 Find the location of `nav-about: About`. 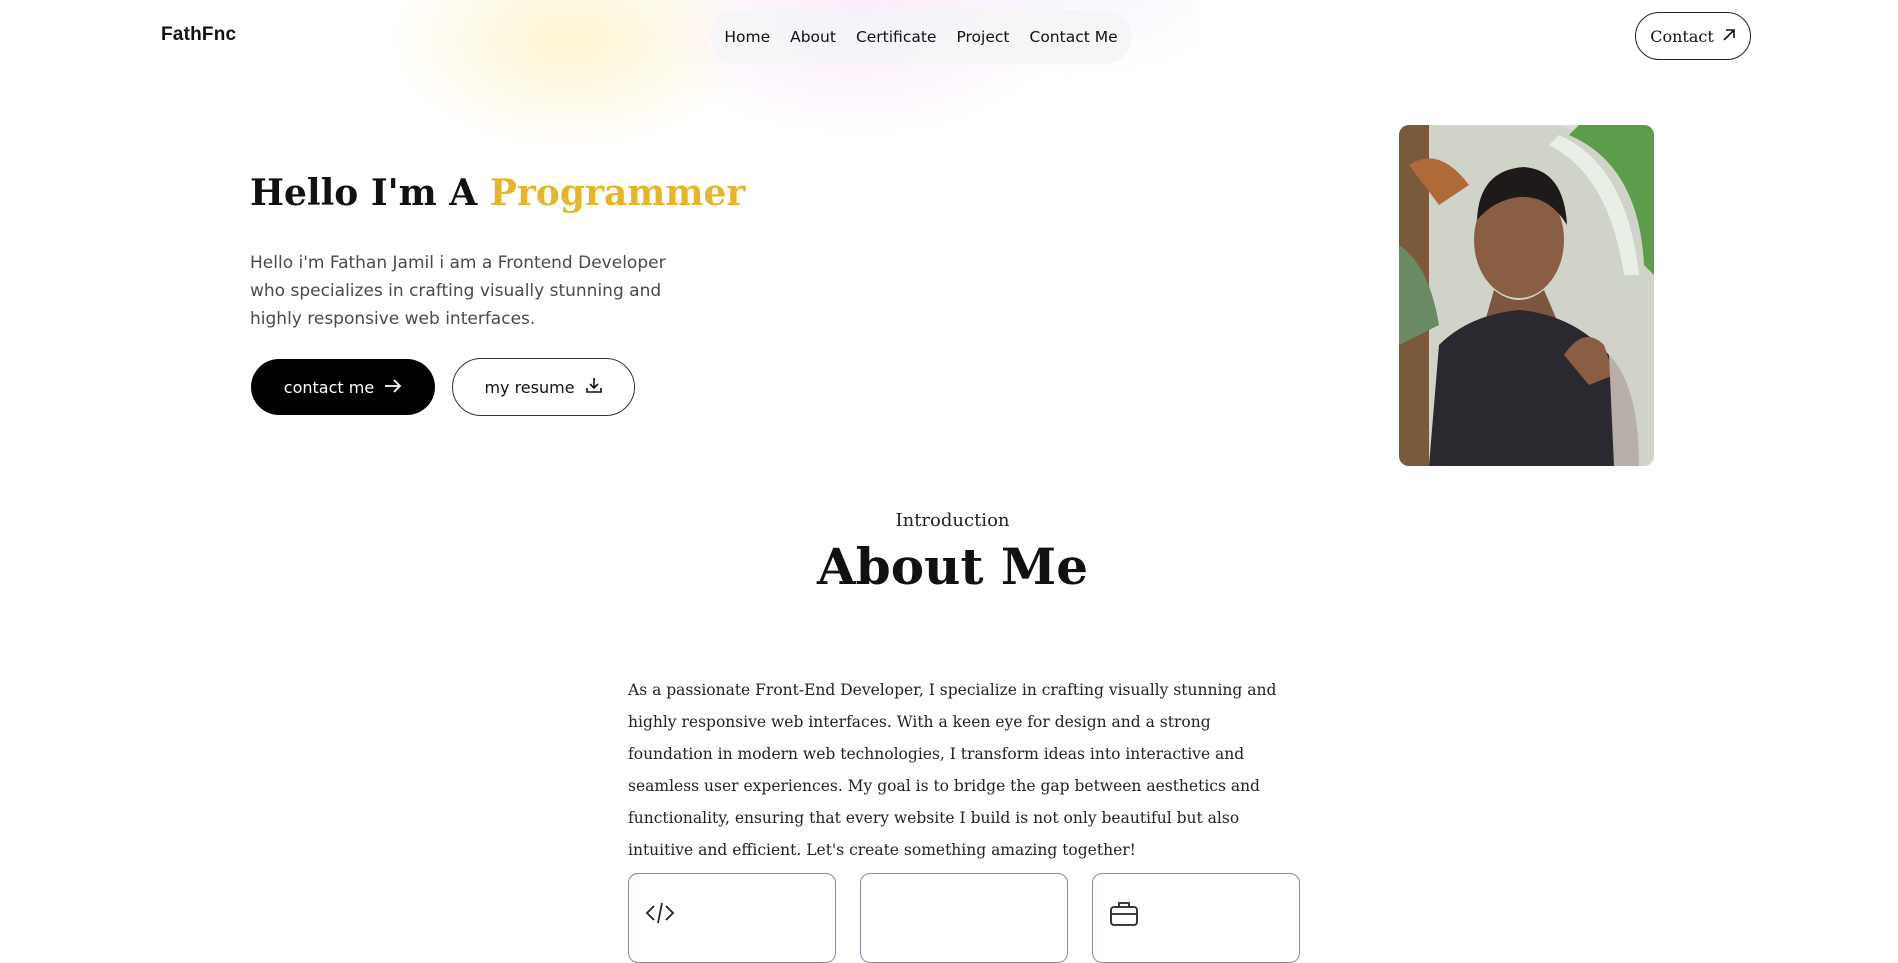

nav-about: About is located at coordinates (813, 37).